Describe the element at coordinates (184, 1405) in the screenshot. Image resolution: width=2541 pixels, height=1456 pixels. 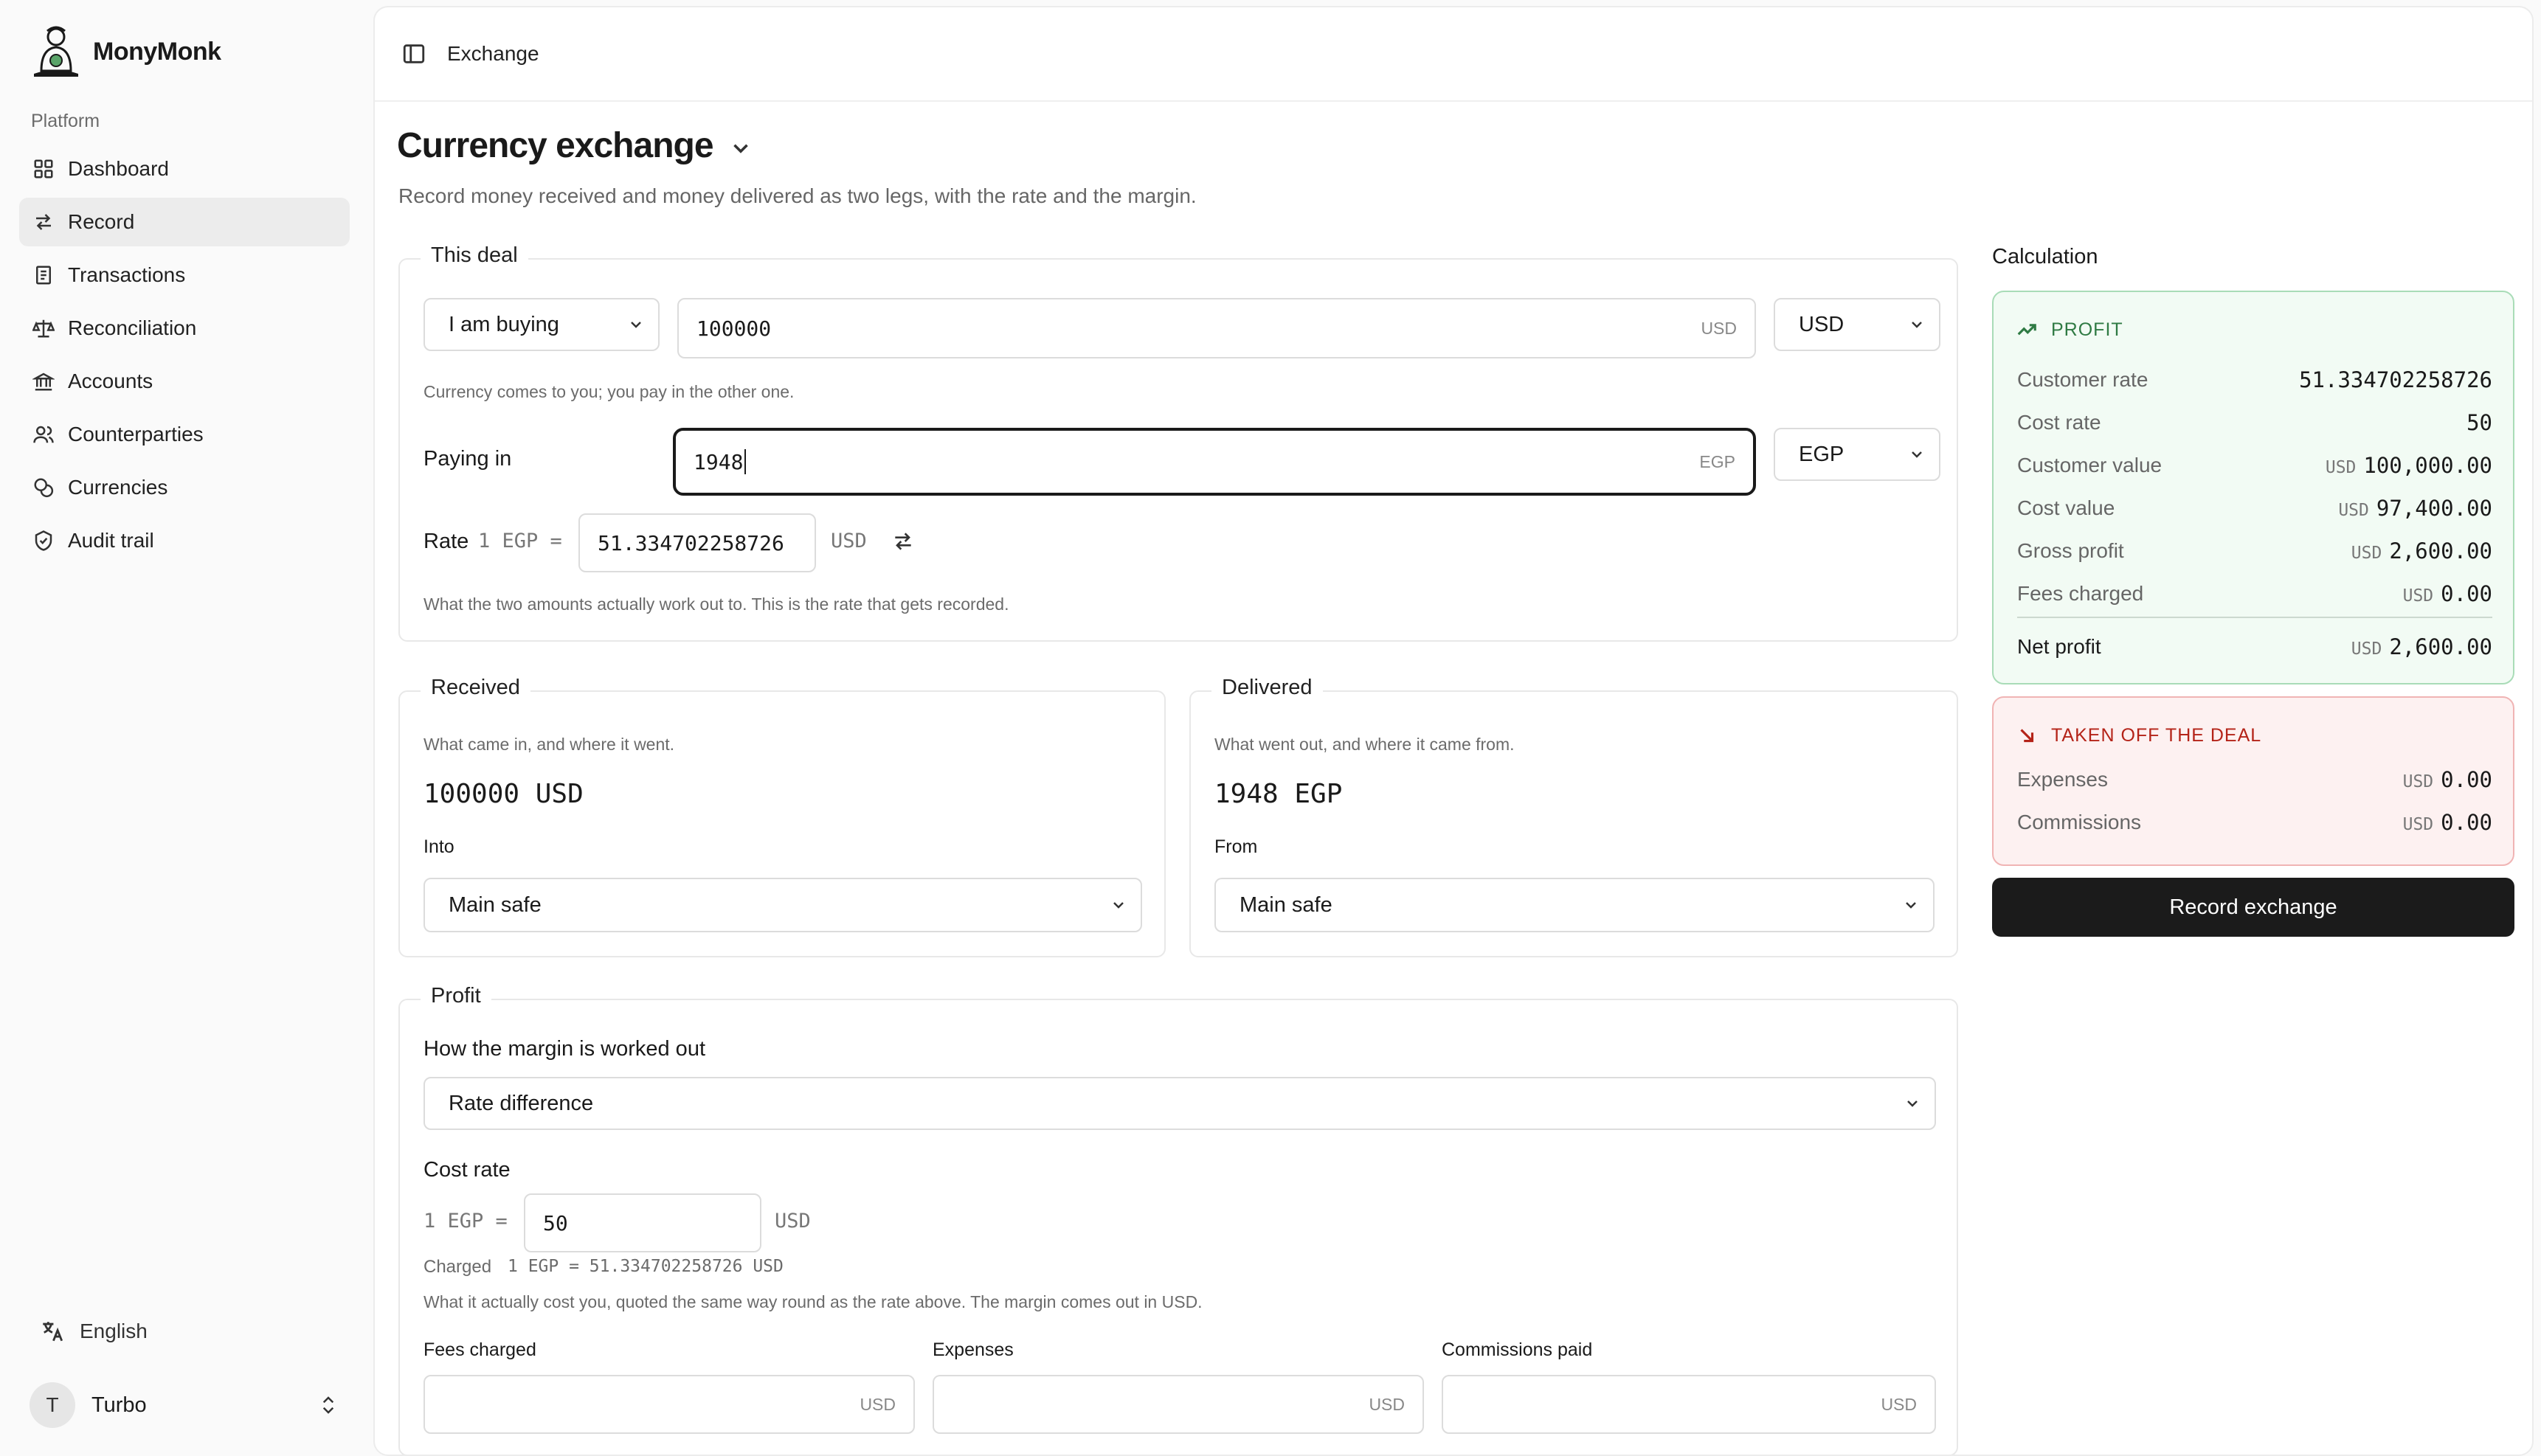
I see `user-menu: T Turbo` at that location.